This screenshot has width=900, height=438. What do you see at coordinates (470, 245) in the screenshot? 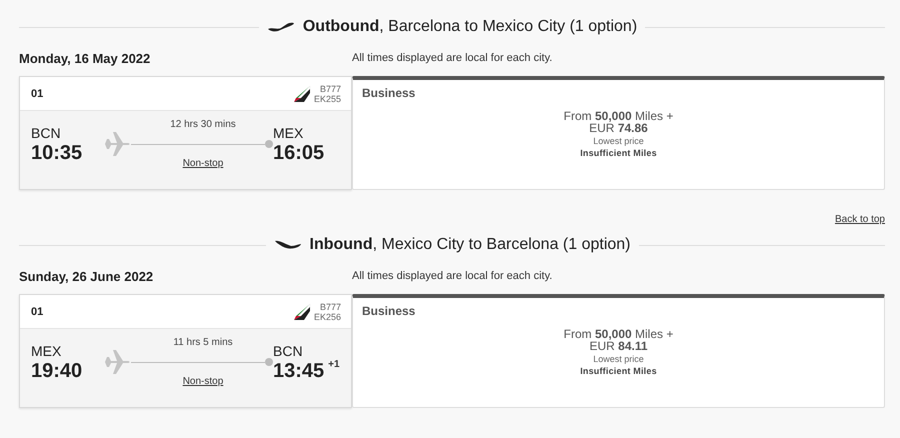
I see `section-title: Inbound, Mexico City to Barcelona (1 option)` at bounding box center [470, 245].